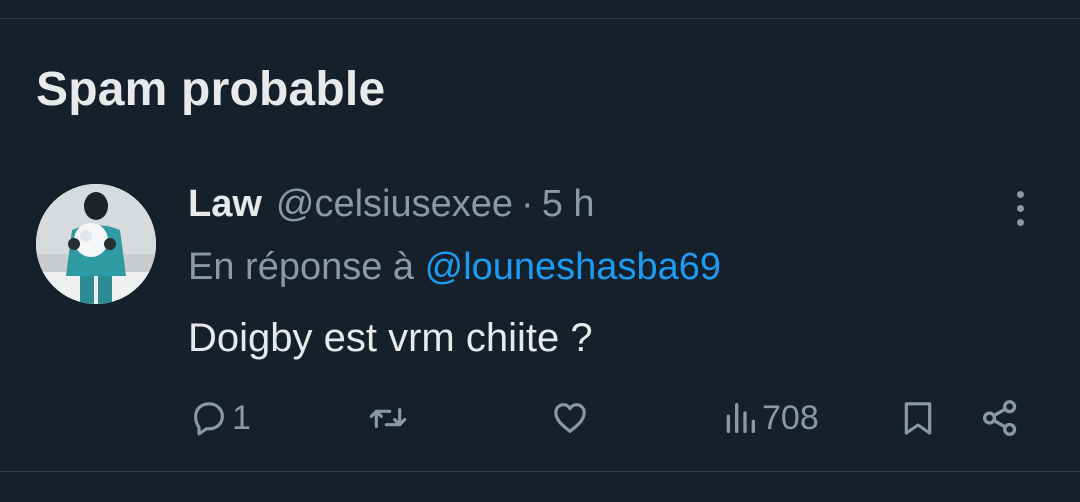 The image size is (1080, 502). Describe the element at coordinates (740, 418) in the screenshot. I see `views-icon` at that location.